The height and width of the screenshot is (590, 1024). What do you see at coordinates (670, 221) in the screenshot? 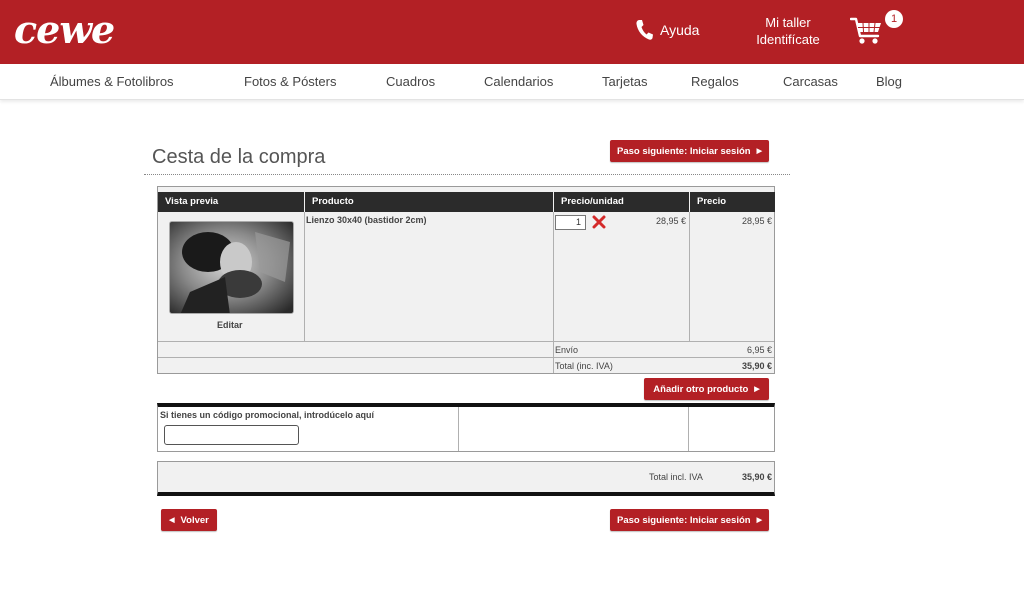
I see `unit-price: 28,95 €` at bounding box center [670, 221].